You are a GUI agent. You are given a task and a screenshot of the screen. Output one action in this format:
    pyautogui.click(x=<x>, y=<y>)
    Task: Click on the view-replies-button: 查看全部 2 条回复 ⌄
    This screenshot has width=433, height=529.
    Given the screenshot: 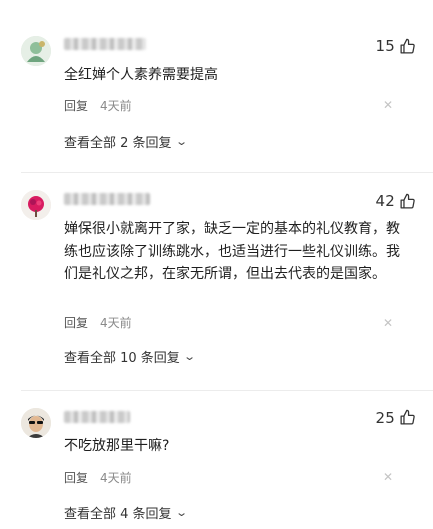 What is the action you would take?
    pyautogui.click(x=126, y=141)
    